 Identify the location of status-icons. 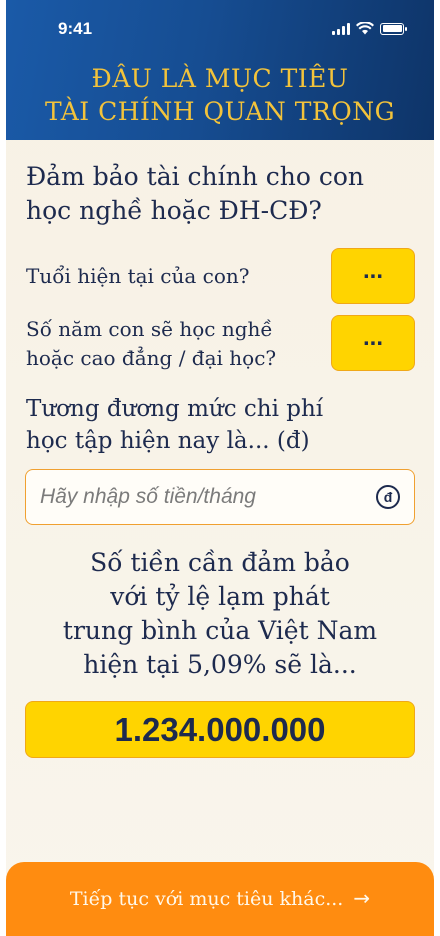
(369, 28).